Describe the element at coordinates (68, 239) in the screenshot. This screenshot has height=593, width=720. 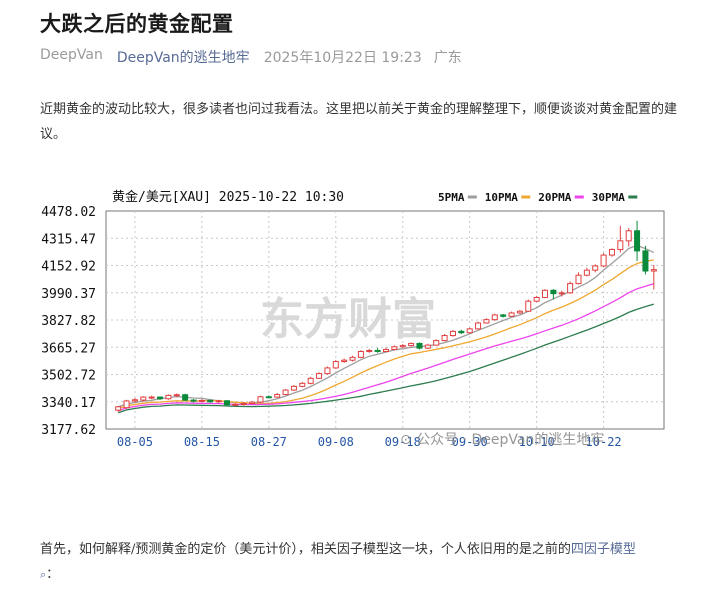
I see `y-tick-label: 4315.47` at that location.